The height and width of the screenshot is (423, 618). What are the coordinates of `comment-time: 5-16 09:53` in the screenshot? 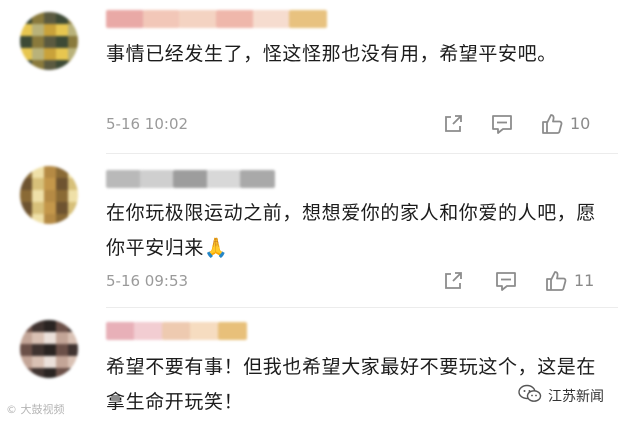 It's located at (147, 281).